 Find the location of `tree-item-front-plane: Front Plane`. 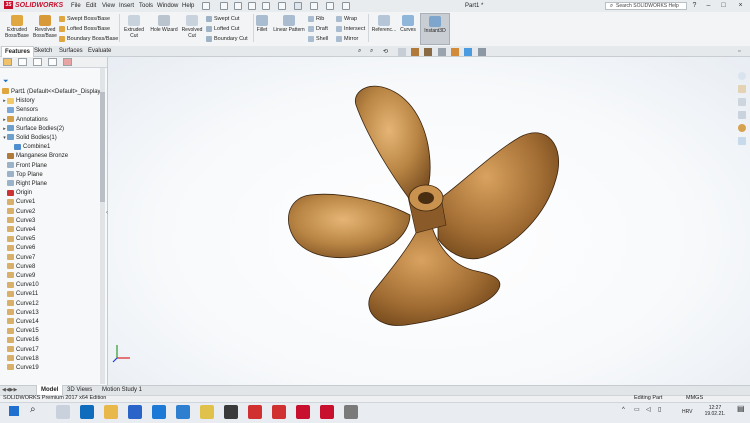

tree-item-front-plane: Front Plane is located at coordinates (52, 166).